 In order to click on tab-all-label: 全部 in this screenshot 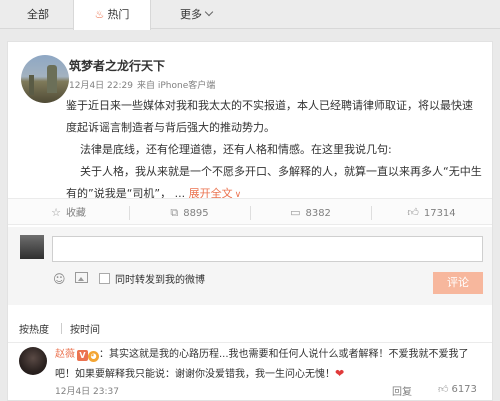, I will do `click(38, 14)`.